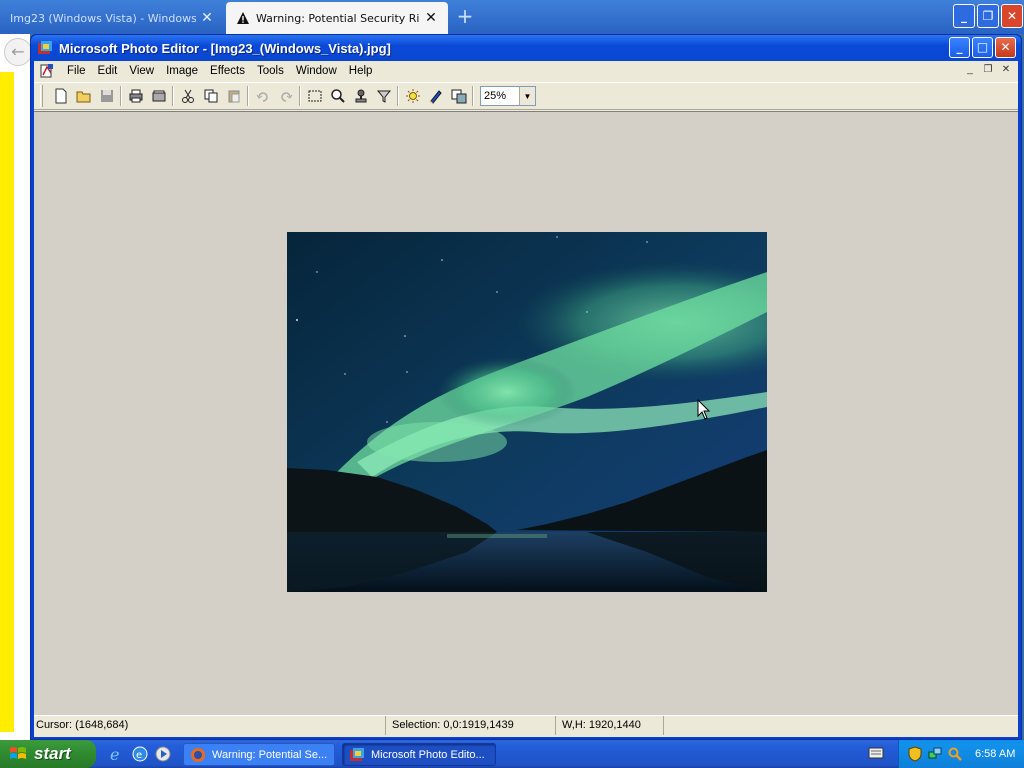 This screenshot has width=1024, height=768. Describe the element at coordinates (47, 71) in the screenshot. I see `document-icon` at that location.